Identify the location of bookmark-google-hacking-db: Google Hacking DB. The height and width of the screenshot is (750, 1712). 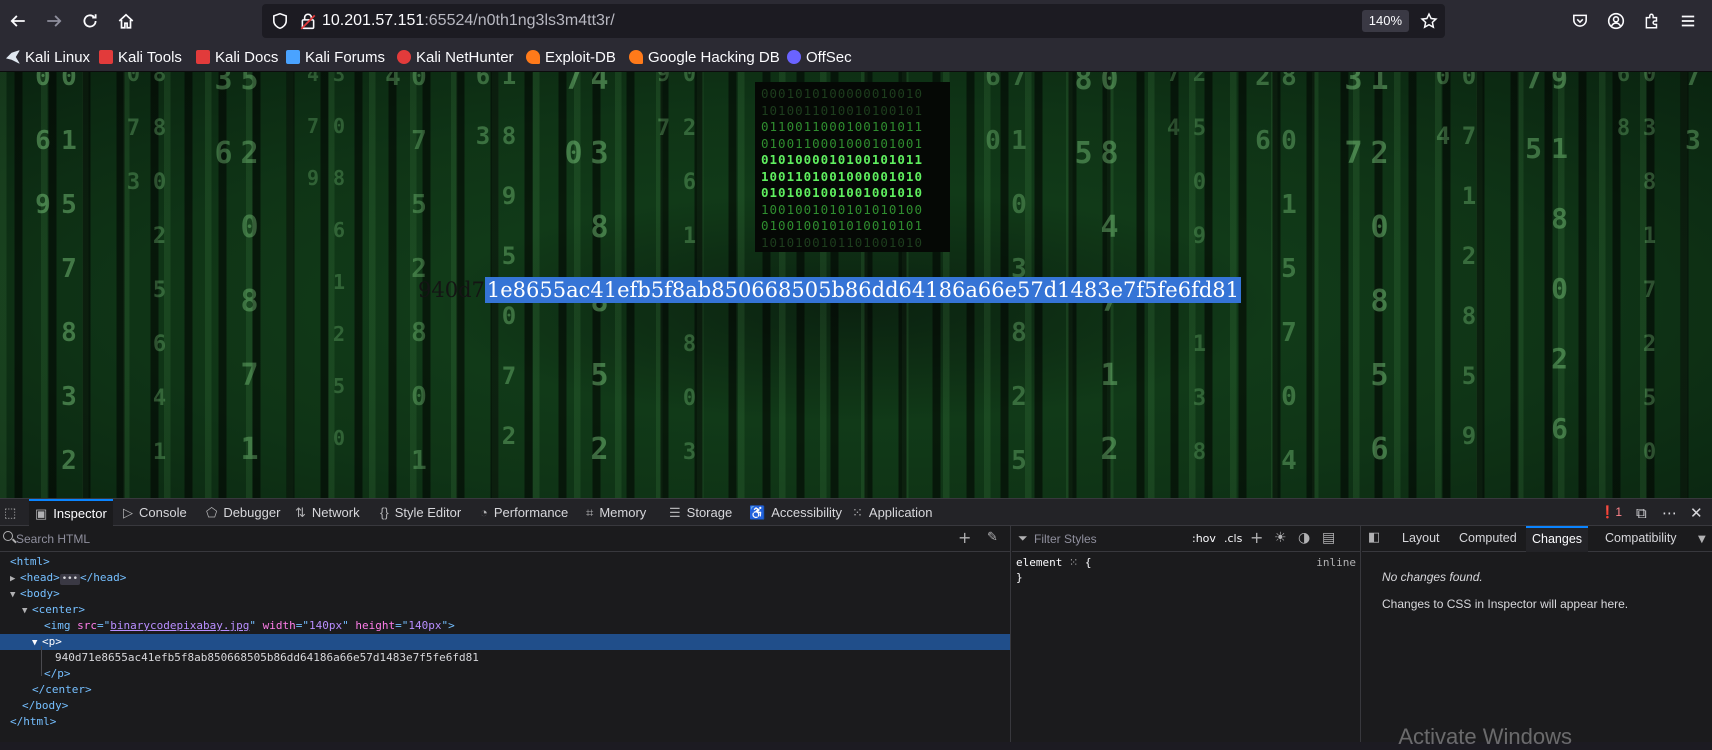
(704, 57).